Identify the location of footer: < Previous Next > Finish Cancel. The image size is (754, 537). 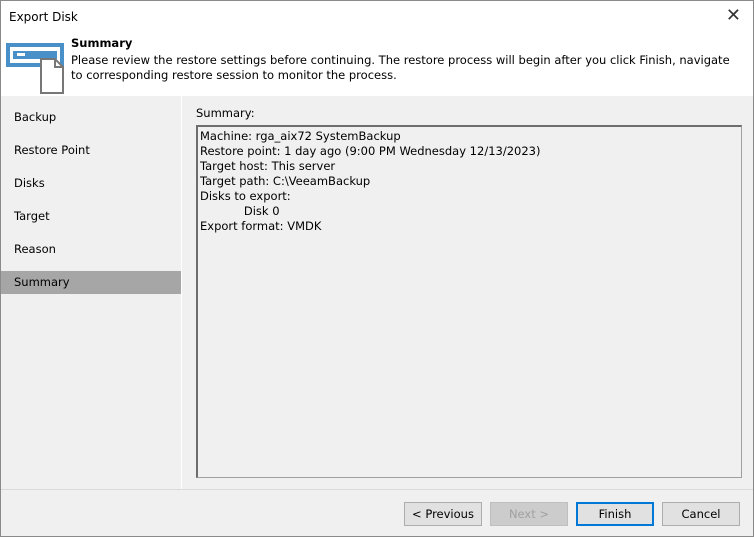
(377, 512).